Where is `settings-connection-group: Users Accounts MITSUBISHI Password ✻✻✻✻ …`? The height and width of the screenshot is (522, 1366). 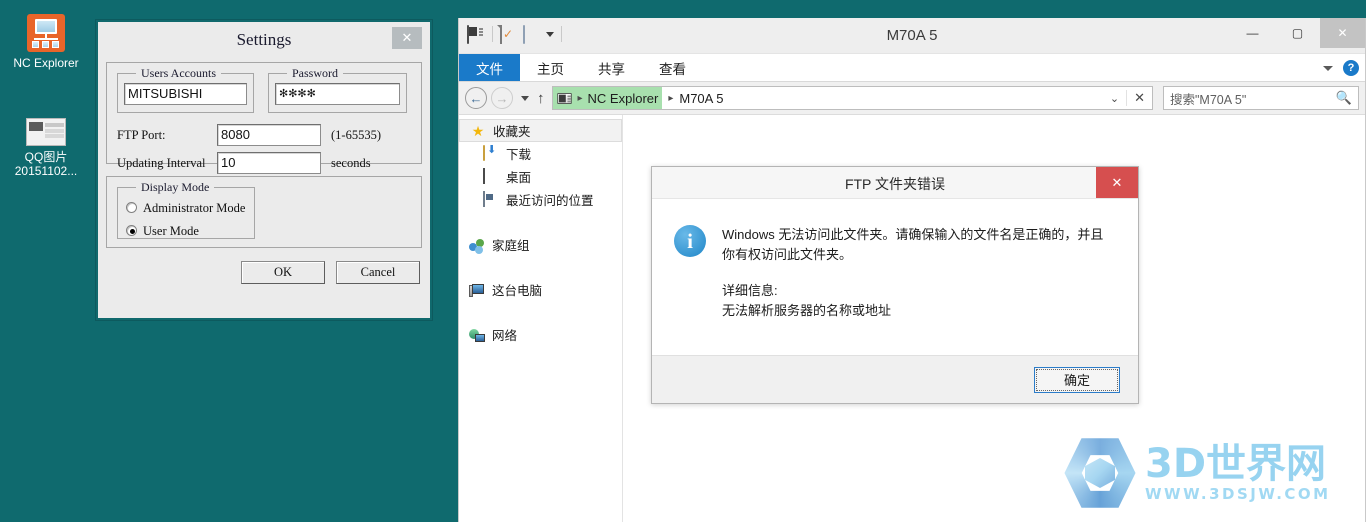 settings-connection-group: Users Accounts MITSUBISHI Password ✻✻✻✻ … is located at coordinates (264, 118).